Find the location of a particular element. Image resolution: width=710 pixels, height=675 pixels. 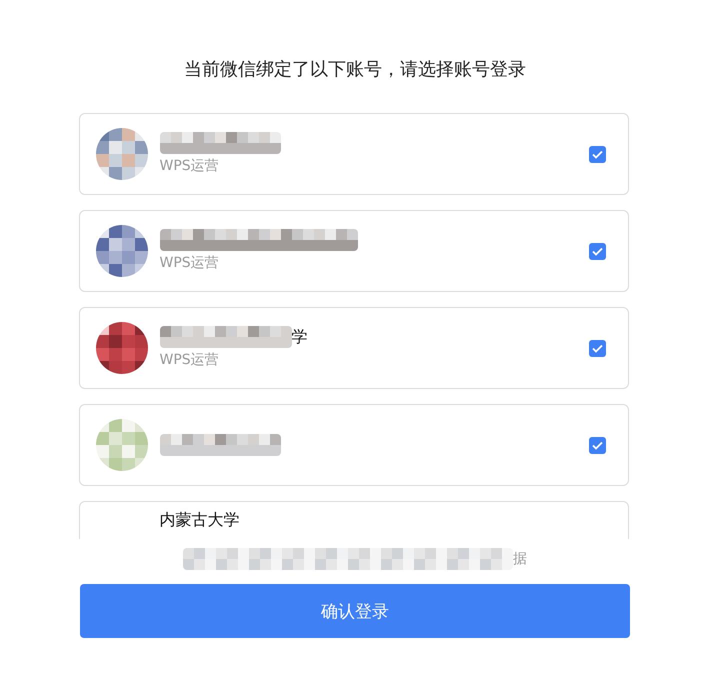

account-name: 学 is located at coordinates (300, 337).